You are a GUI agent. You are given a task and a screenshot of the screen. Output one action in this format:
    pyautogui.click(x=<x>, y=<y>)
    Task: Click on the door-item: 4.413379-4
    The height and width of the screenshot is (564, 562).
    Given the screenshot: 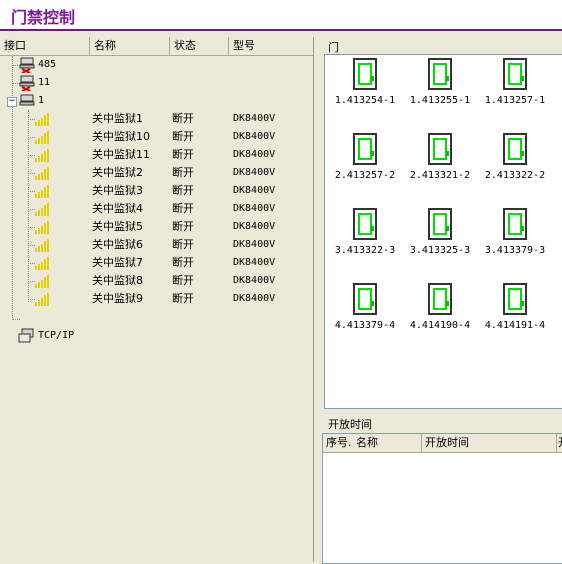 What is the action you would take?
    pyautogui.click(x=365, y=309)
    